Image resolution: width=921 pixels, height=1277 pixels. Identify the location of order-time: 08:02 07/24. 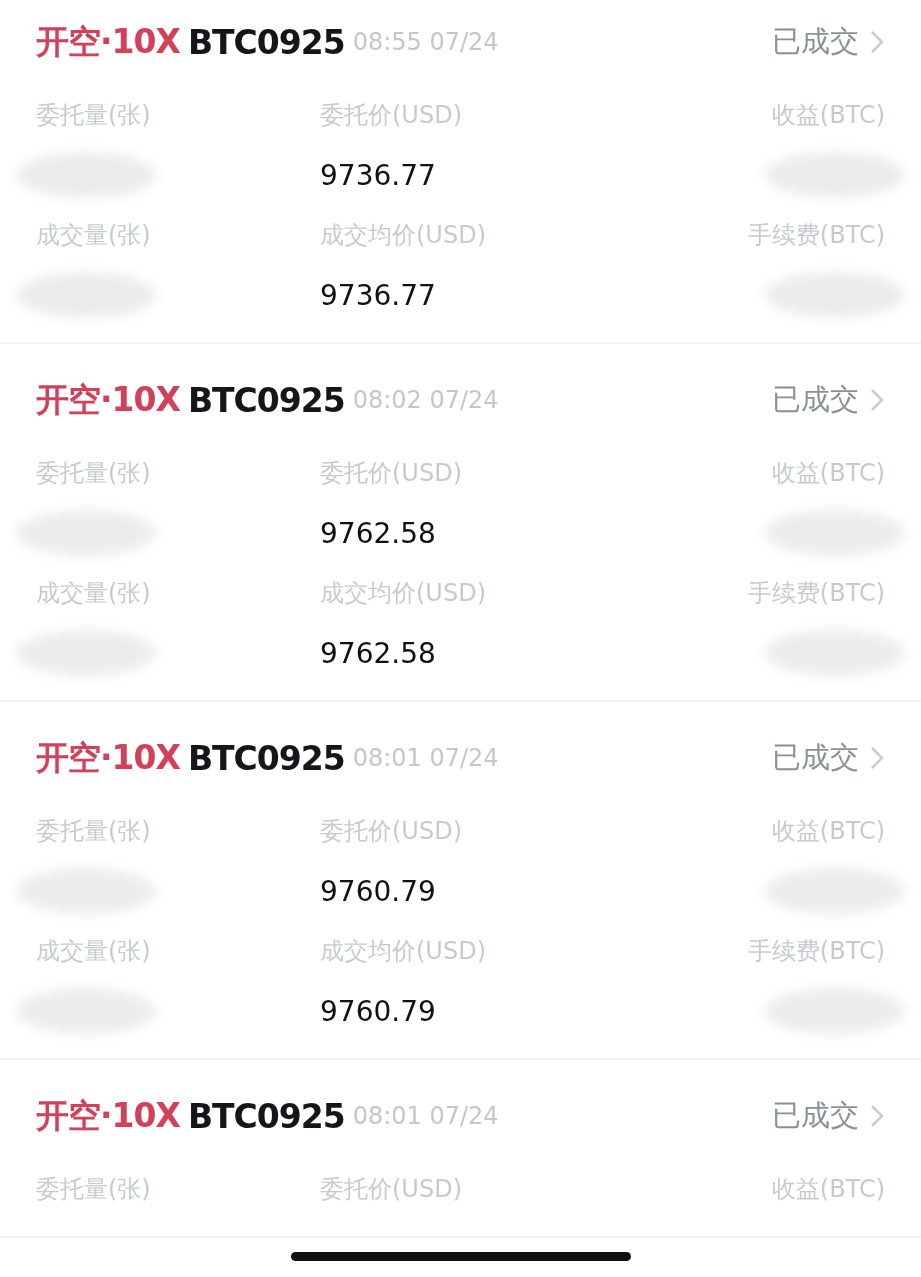
(425, 400).